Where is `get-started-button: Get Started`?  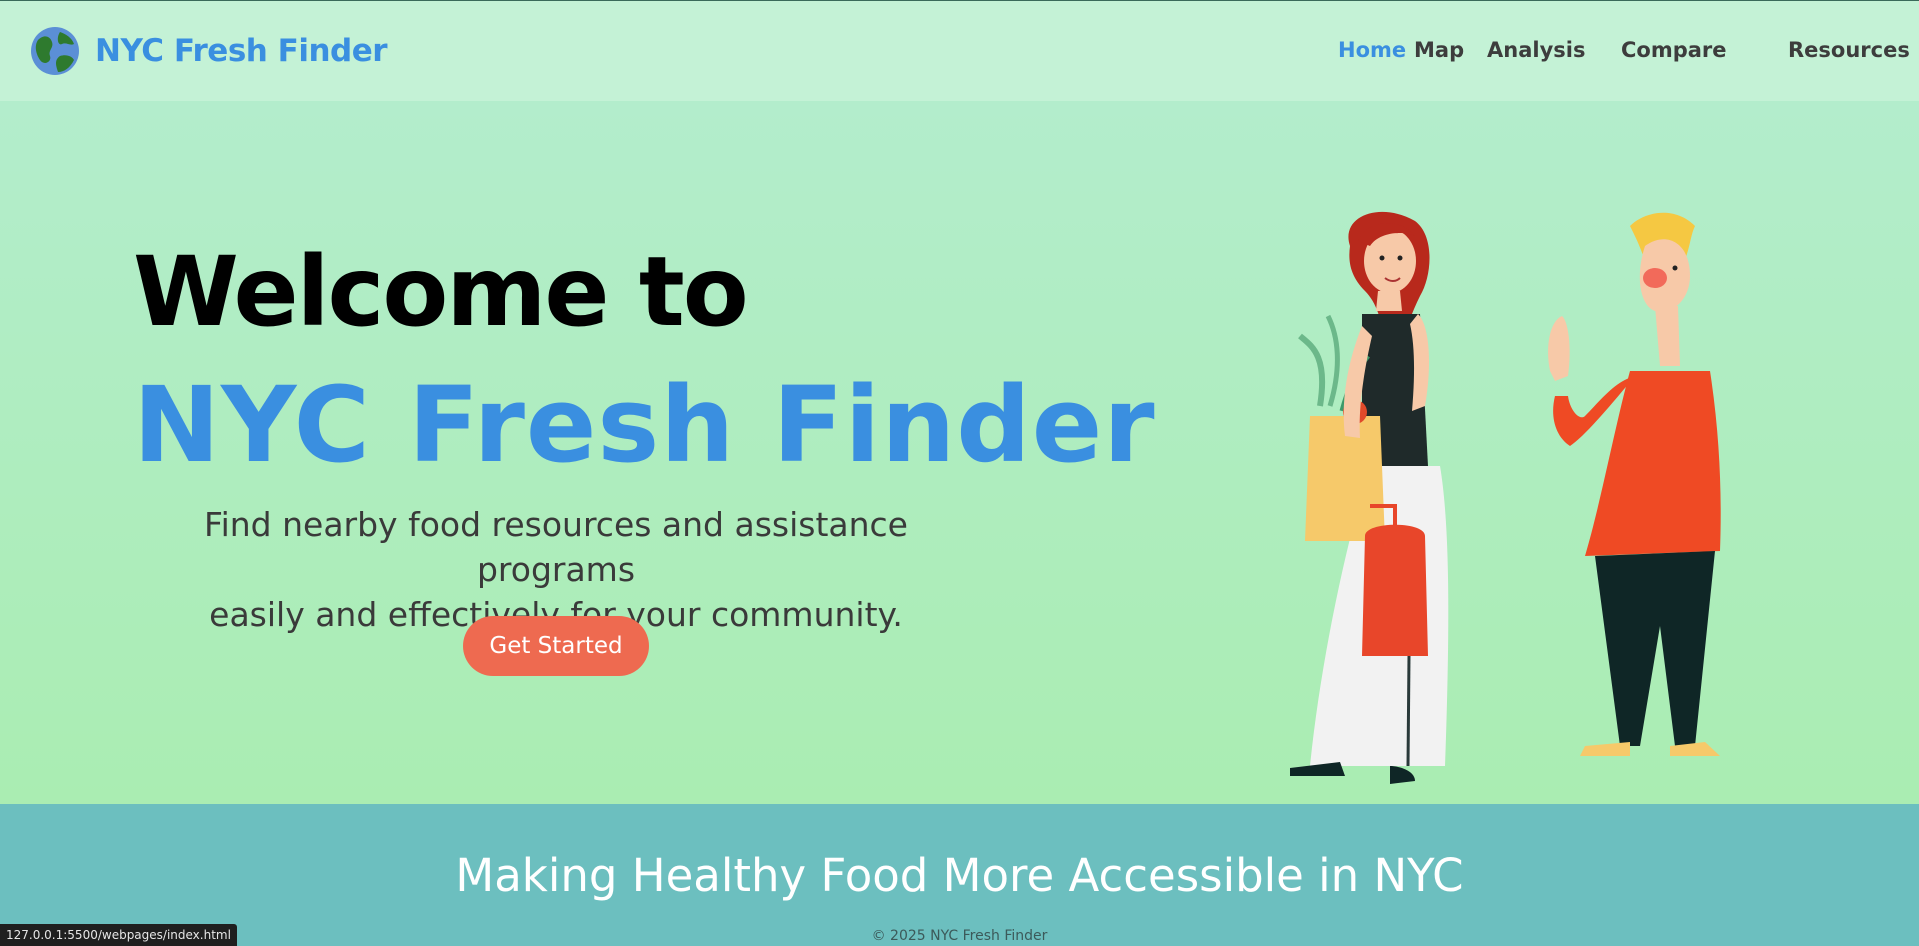 get-started-button: Get Started is located at coordinates (556, 646).